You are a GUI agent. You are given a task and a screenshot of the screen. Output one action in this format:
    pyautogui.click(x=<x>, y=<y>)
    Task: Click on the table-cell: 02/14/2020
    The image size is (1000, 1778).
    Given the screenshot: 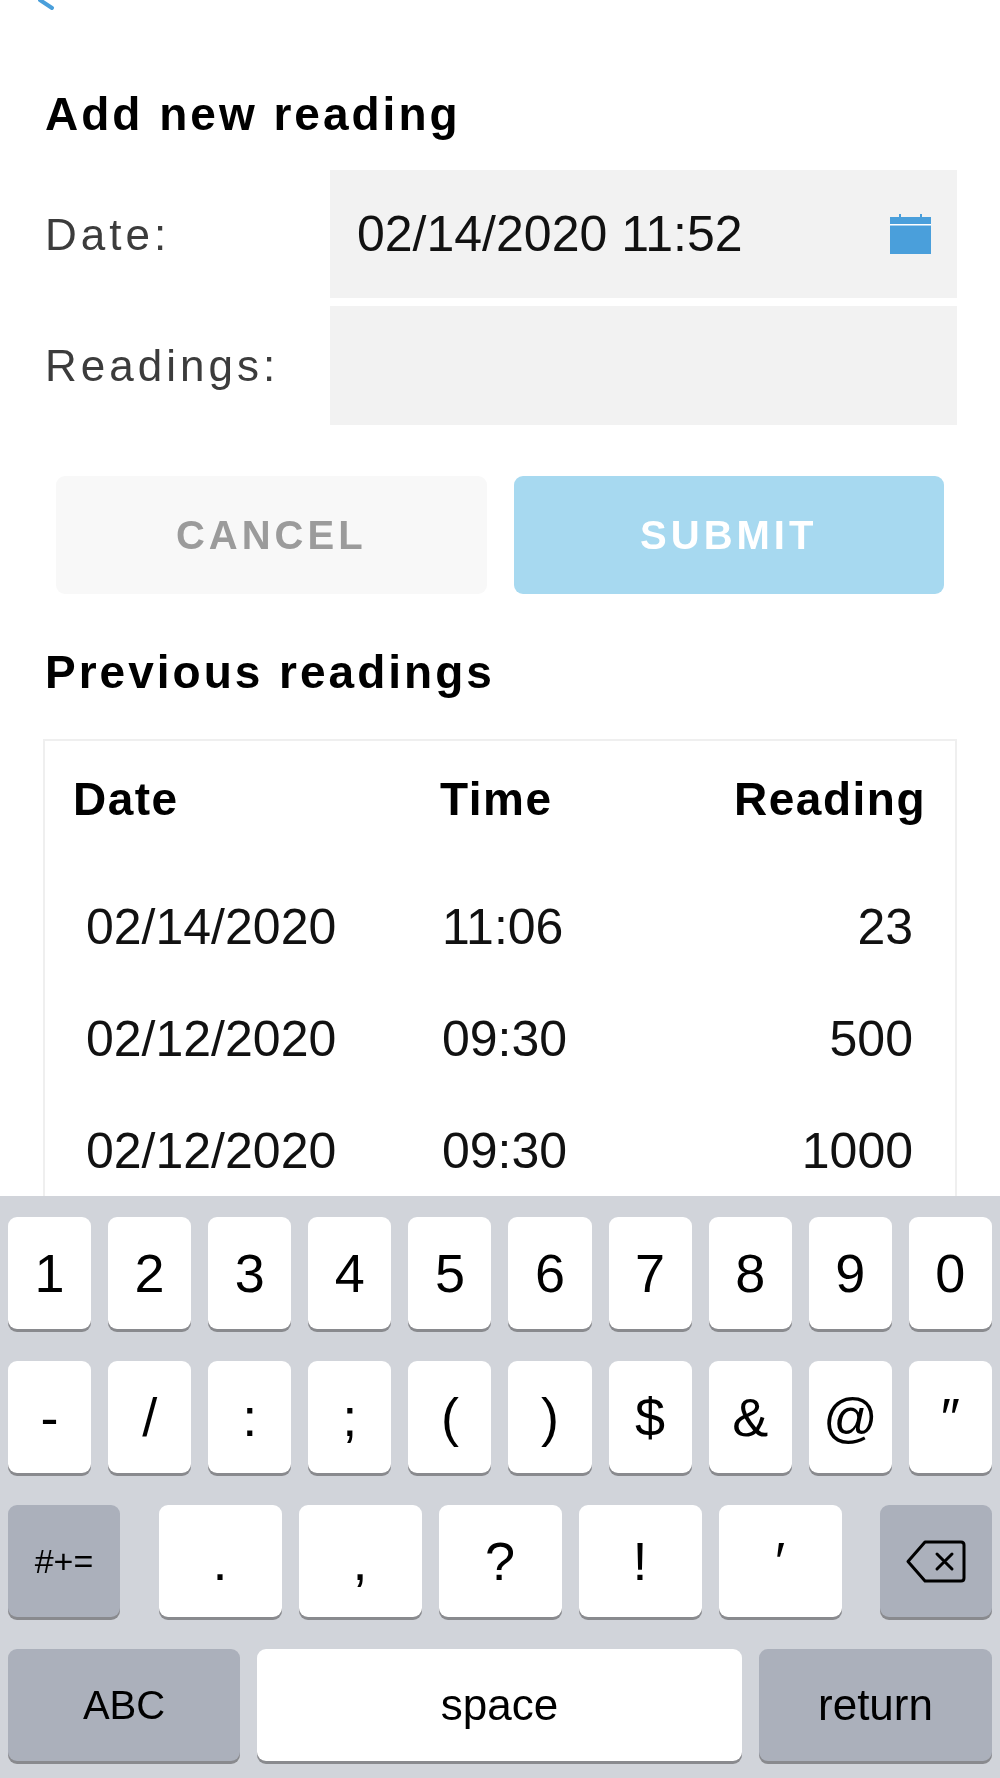 What is the action you would take?
    pyautogui.click(x=211, y=927)
    